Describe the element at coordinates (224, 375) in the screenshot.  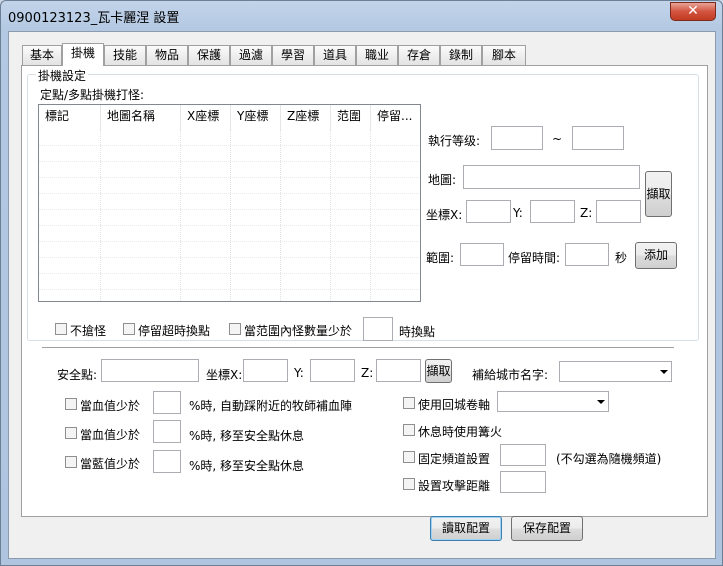
I see `safe-coord-x-label: 坐標X:` at that location.